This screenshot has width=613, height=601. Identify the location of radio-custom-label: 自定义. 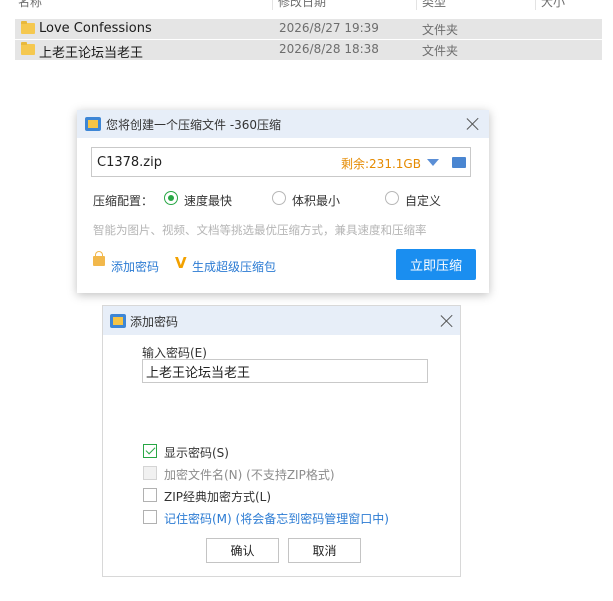
(423, 200).